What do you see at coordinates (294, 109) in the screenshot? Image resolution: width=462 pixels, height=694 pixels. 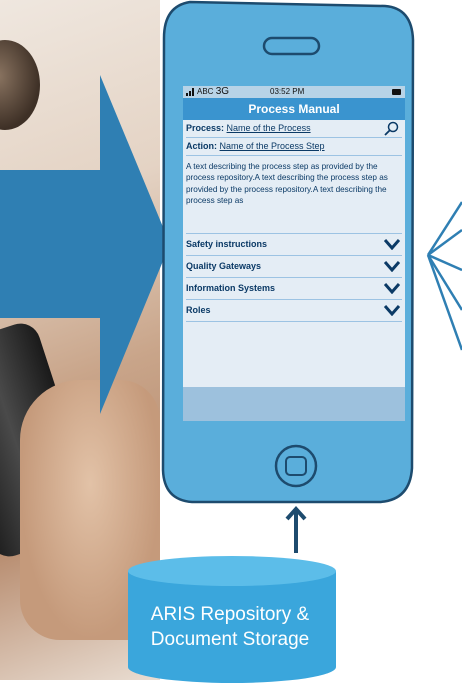 I see `app-title: Process Manual` at bounding box center [294, 109].